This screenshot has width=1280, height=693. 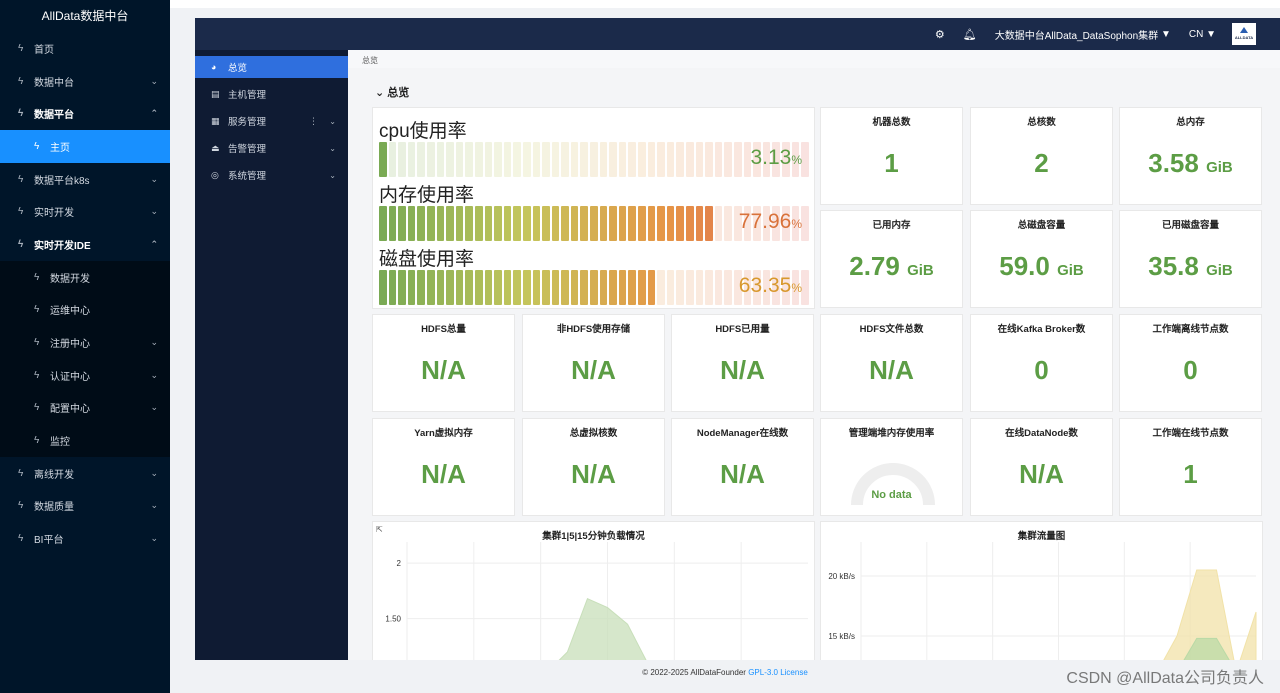 What do you see at coordinates (776, 158) in the screenshot?
I see `usage-value: 3.13%` at bounding box center [776, 158].